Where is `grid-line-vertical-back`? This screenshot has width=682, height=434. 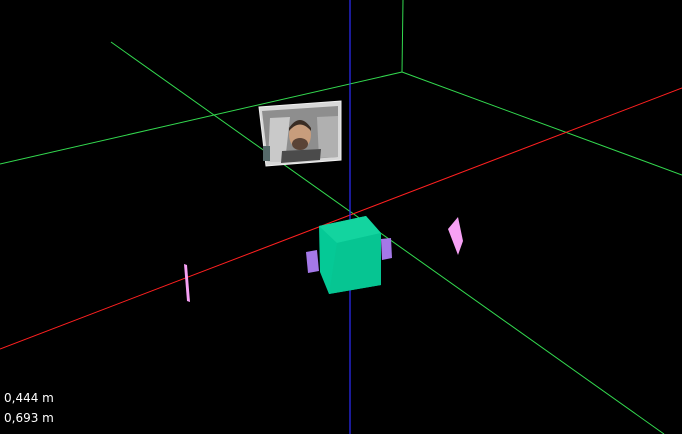 grid-line-vertical-back is located at coordinates (402, 36).